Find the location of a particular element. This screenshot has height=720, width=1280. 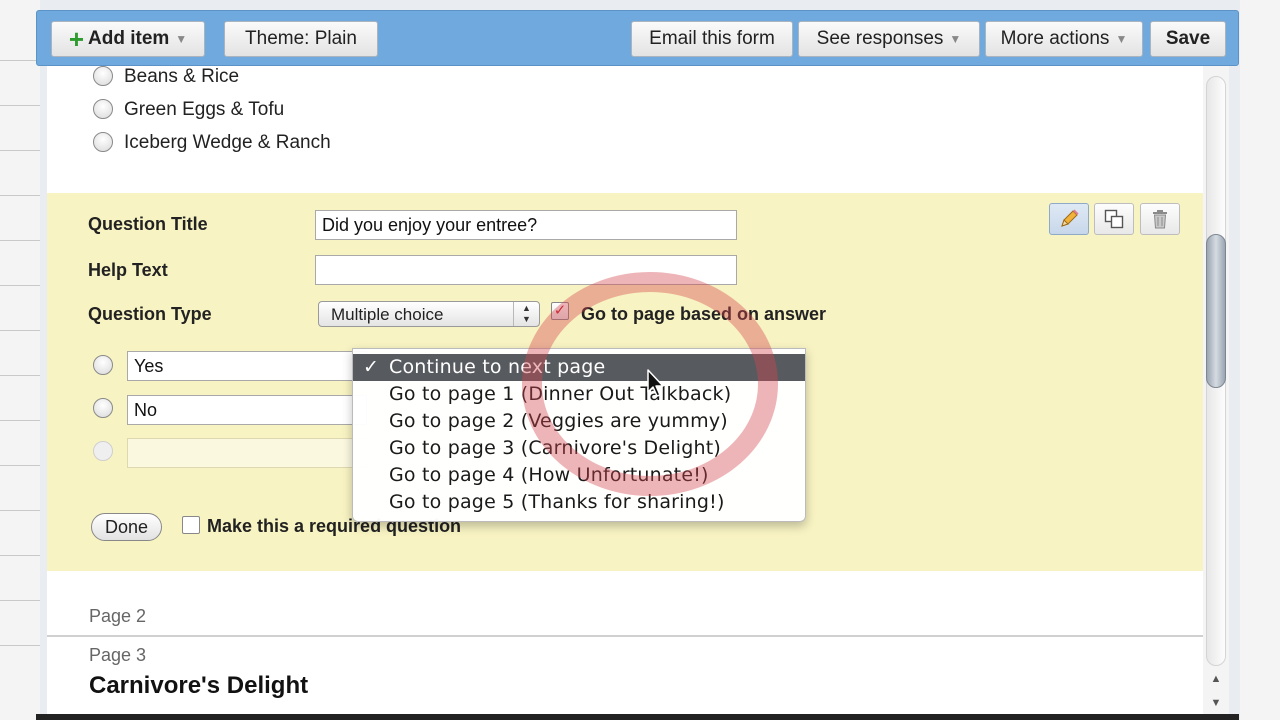

question-type-label: Question Type is located at coordinates (150, 314).